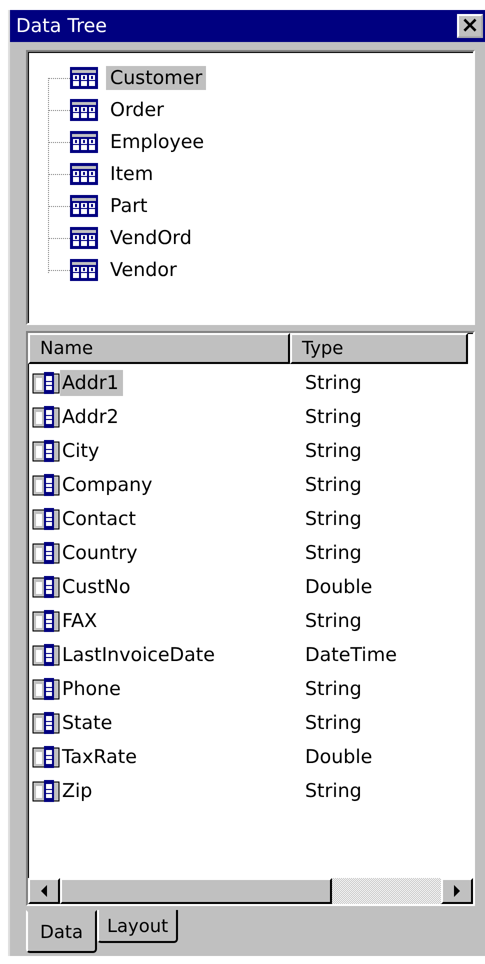 The width and height of the screenshot is (485, 964). What do you see at coordinates (100, 757) in the screenshot?
I see `field-name: TaxRate` at bounding box center [100, 757].